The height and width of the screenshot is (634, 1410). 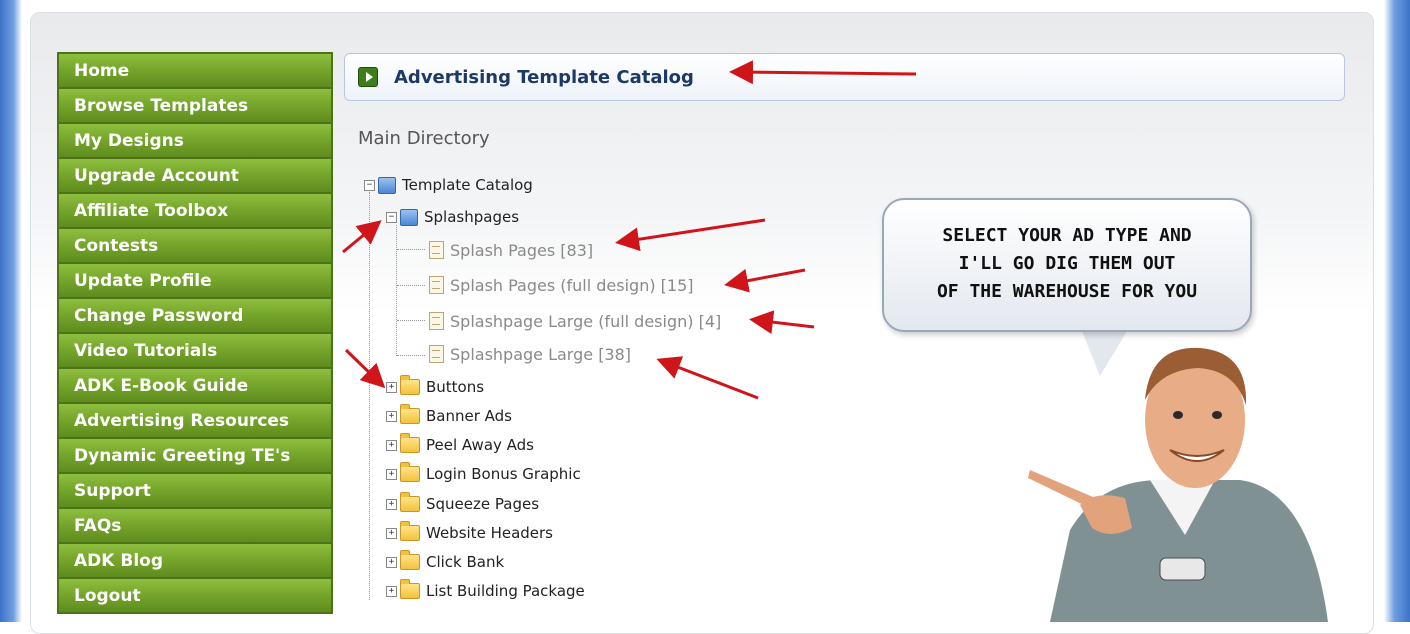 I want to click on tree-leaf-label: Splashpage Large (full design) [4], so click(x=586, y=321).